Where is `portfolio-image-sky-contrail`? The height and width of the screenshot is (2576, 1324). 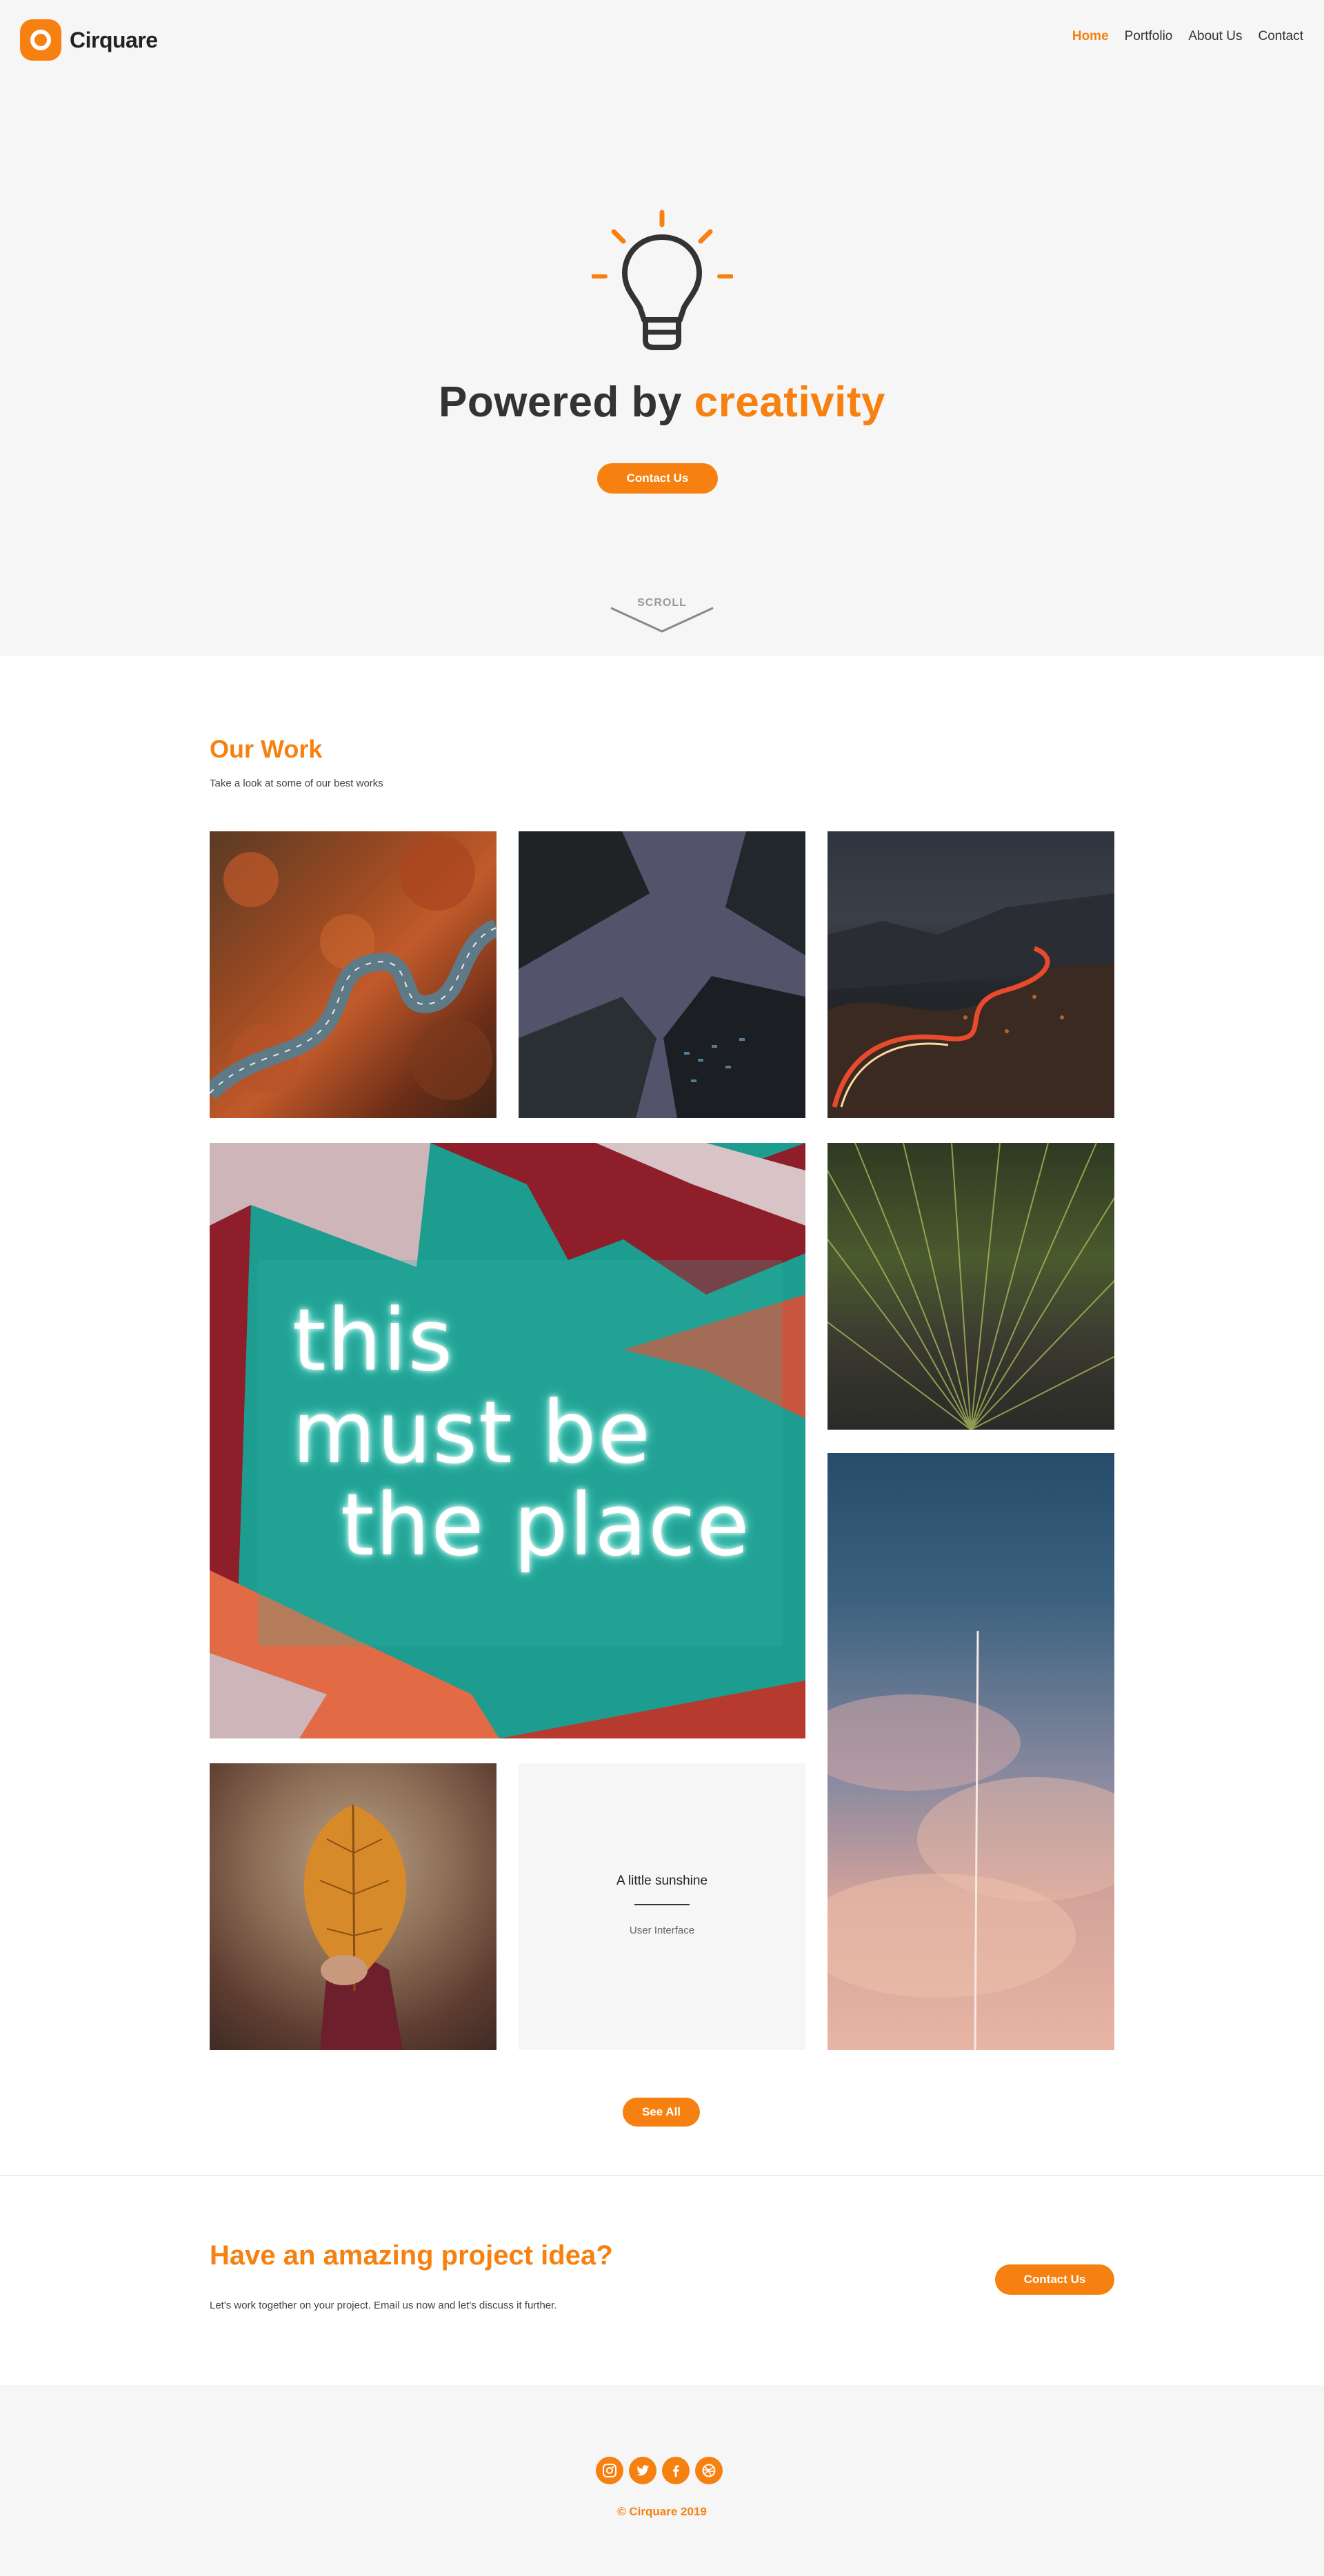 portfolio-image-sky-contrail is located at coordinates (971, 1751).